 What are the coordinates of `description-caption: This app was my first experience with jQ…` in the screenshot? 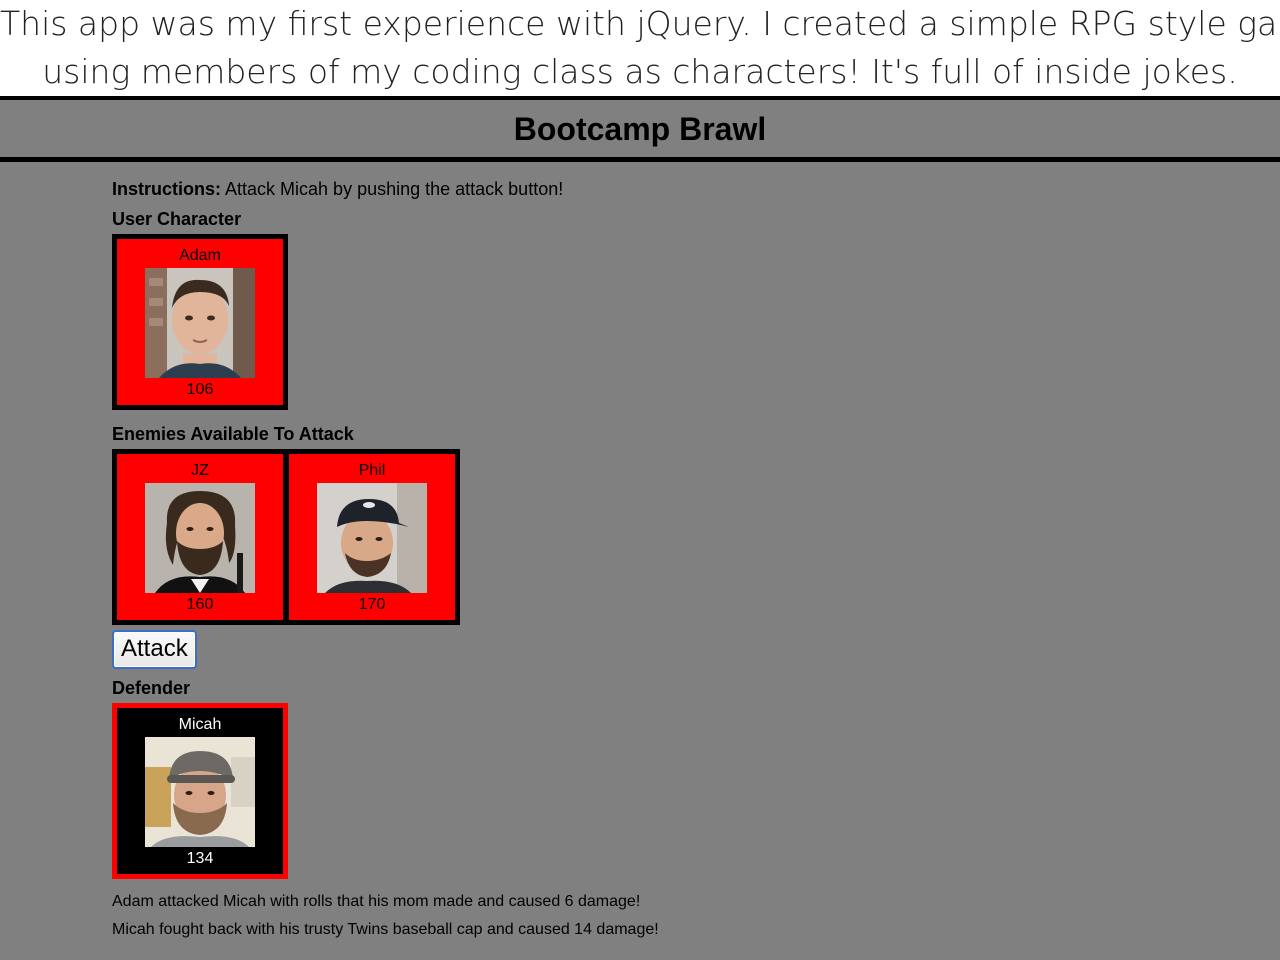 It's located at (640, 48).